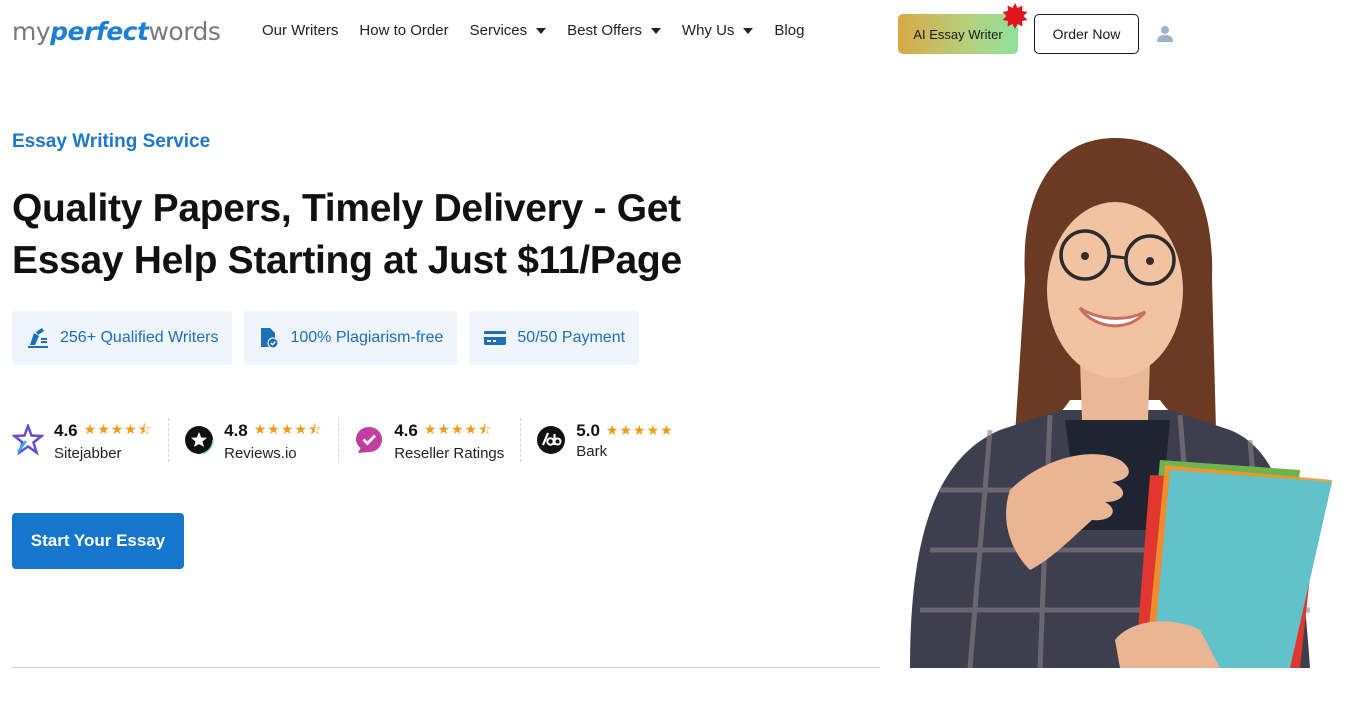 The image size is (1346, 703). What do you see at coordinates (1015, 16) in the screenshot?
I see `new-badge-burst-icon` at bounding box center [1015, 16].